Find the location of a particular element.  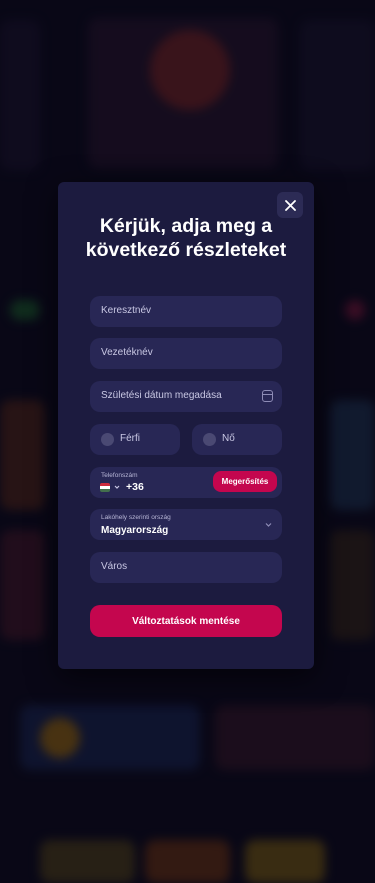

gender-option-male: Férfi is located at coordinates (135, 439).